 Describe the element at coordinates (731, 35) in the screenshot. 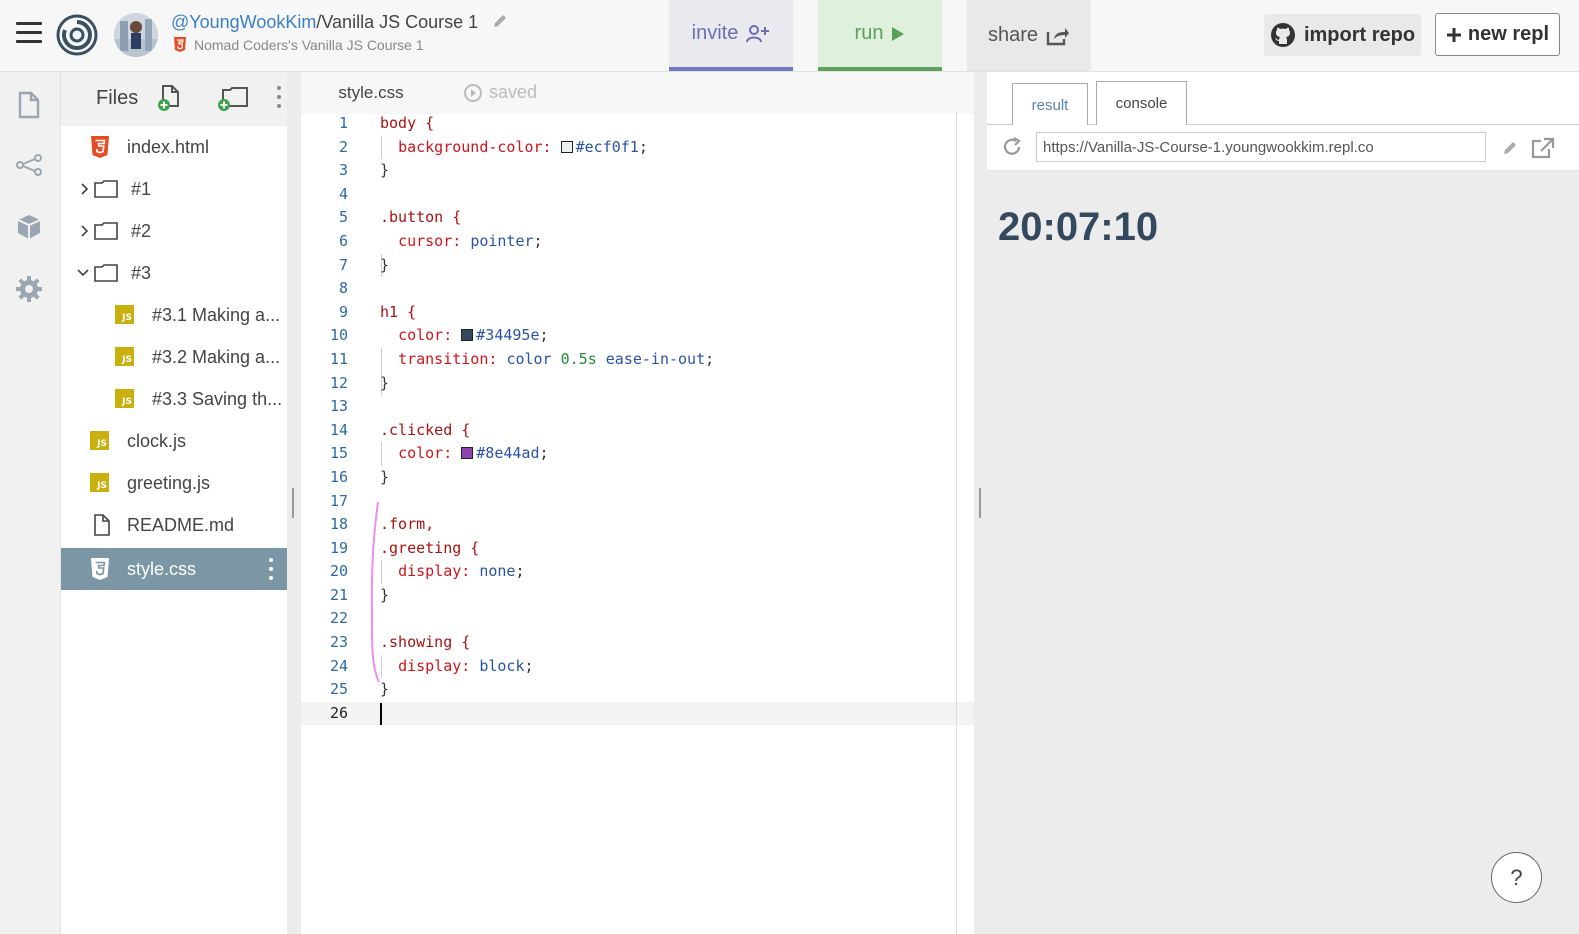

I see `invite-button: invite` at that location.